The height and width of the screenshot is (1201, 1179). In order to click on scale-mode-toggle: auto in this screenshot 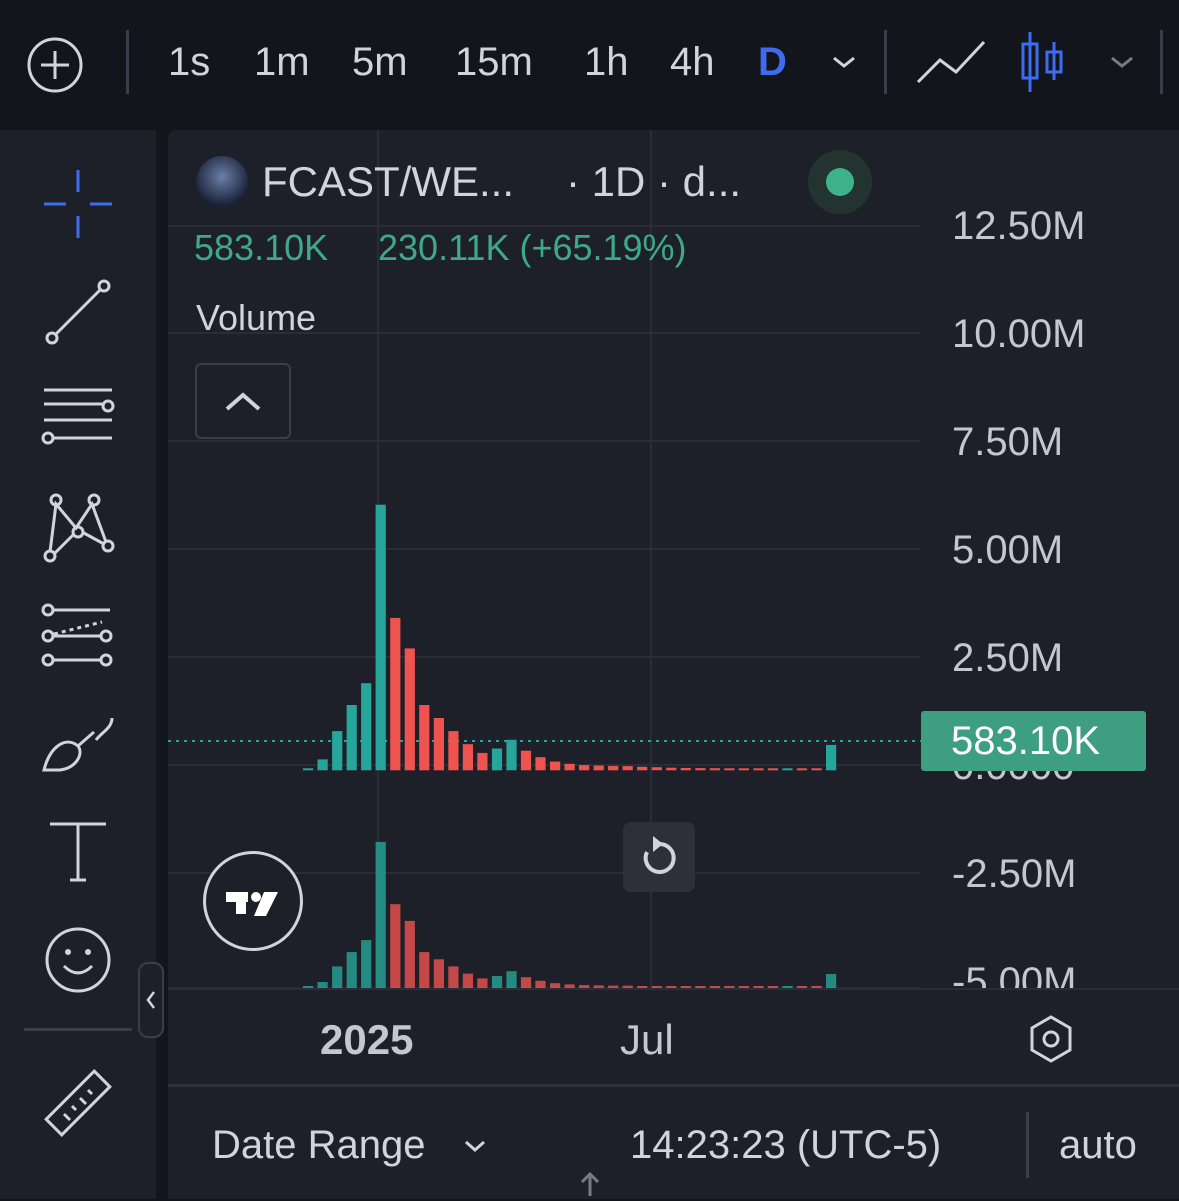, I will do `click(1098, 1145)`.